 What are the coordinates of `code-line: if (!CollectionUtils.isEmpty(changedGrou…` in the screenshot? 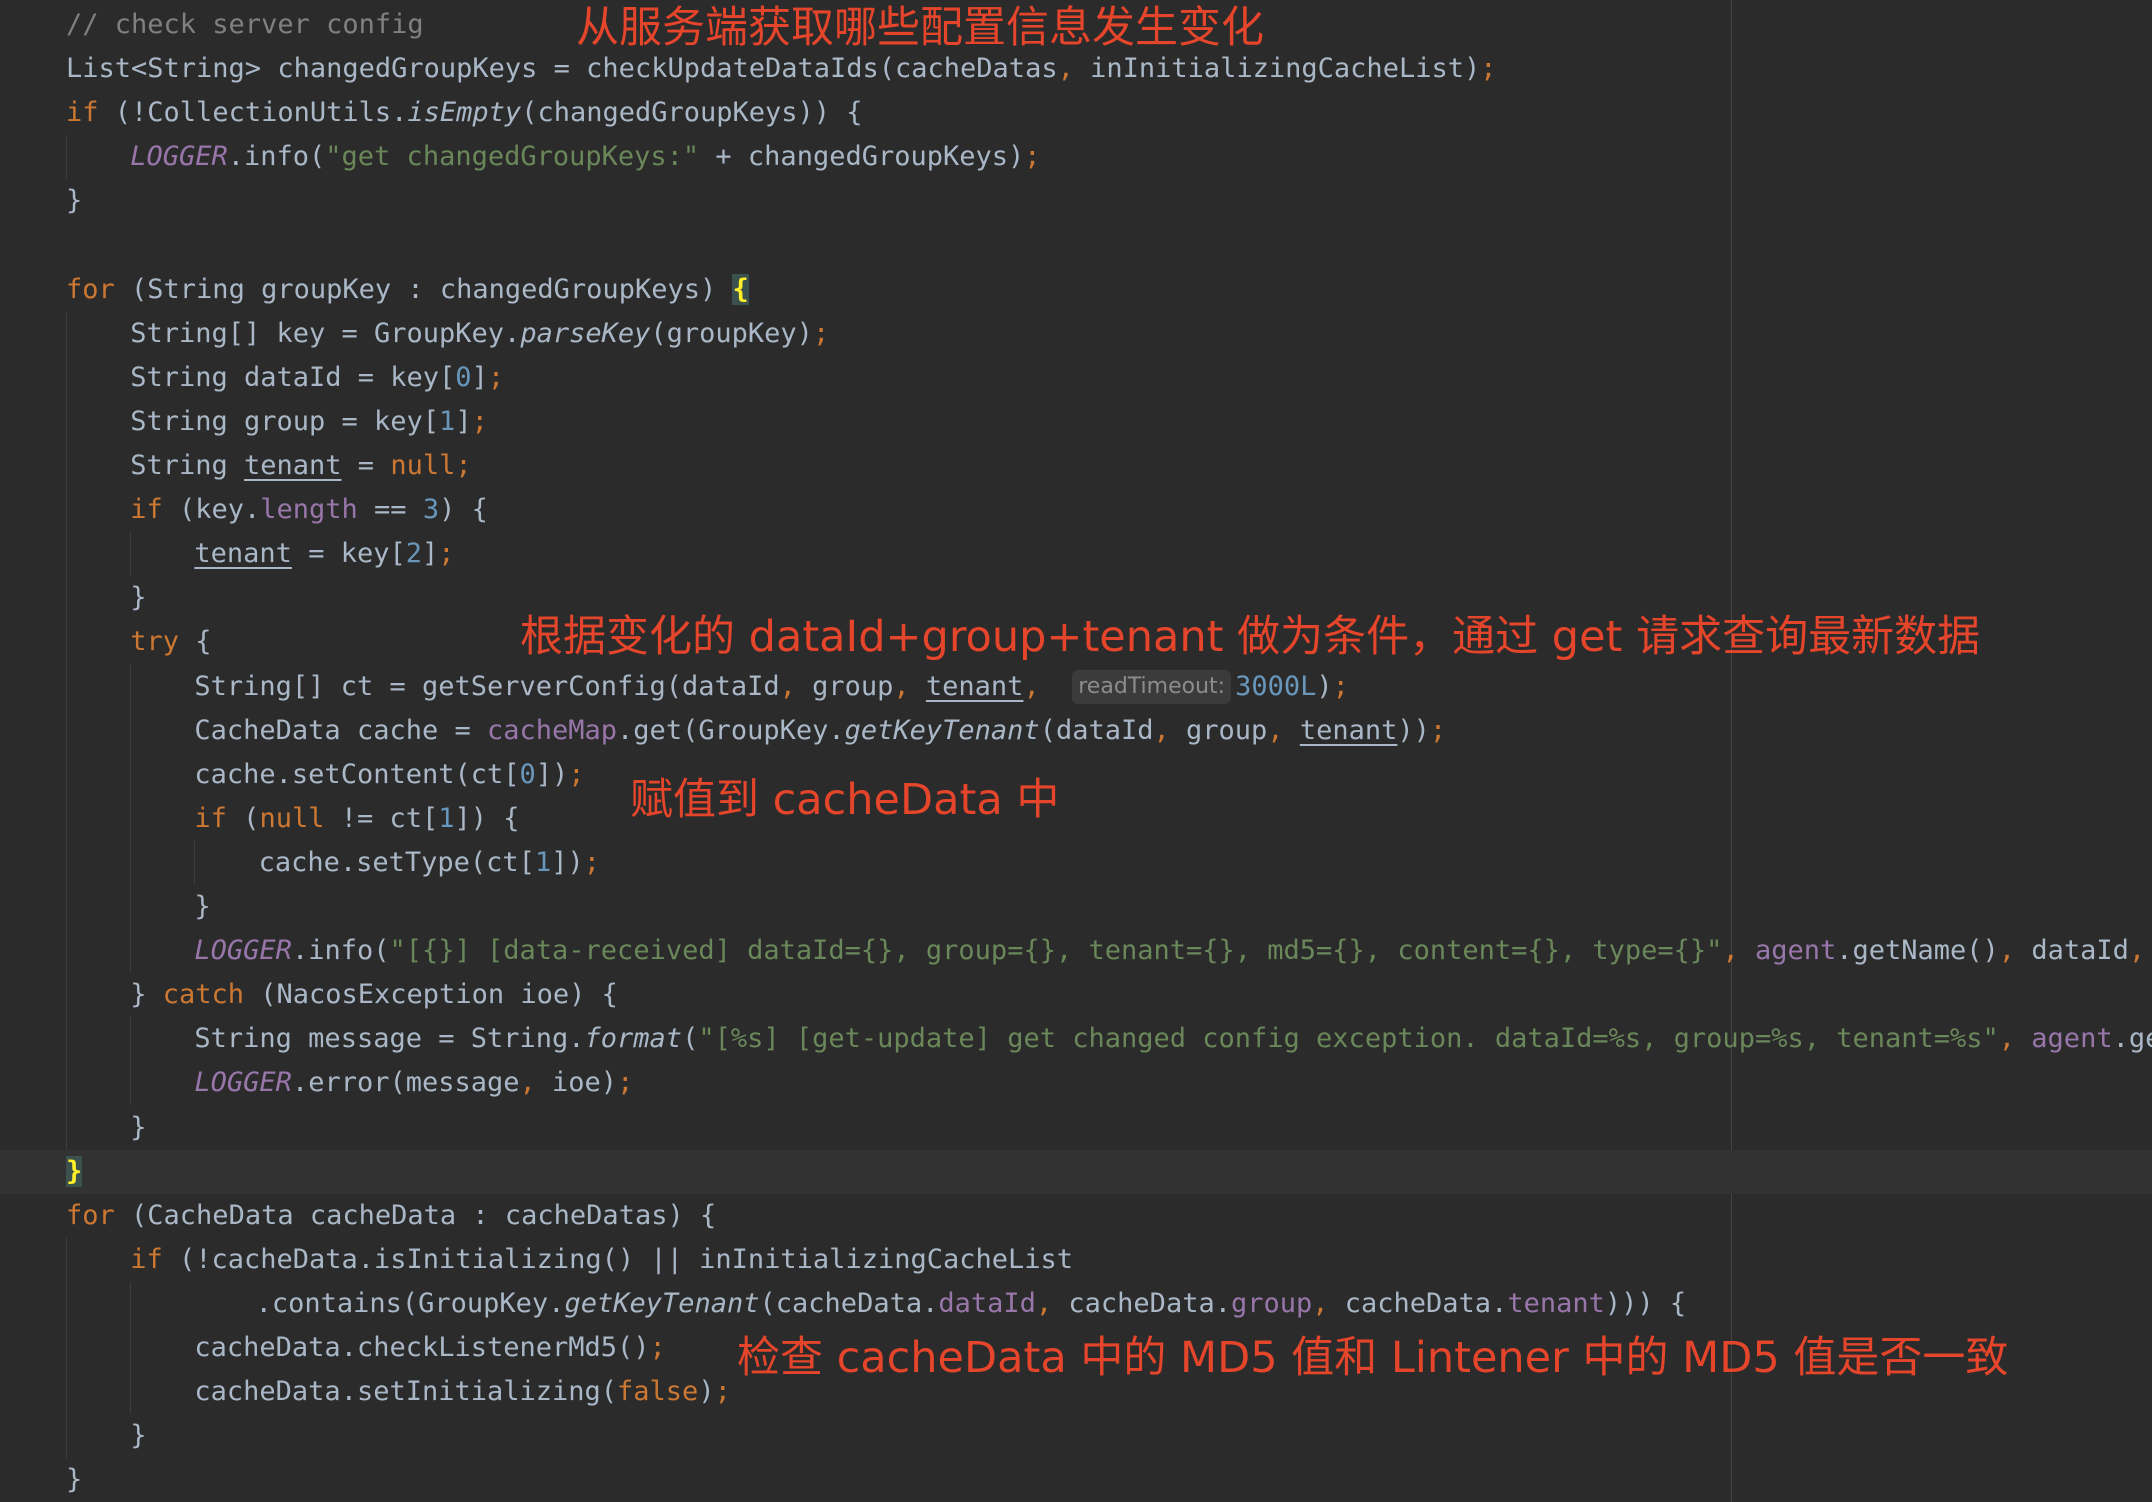 It's located at (464, 113).